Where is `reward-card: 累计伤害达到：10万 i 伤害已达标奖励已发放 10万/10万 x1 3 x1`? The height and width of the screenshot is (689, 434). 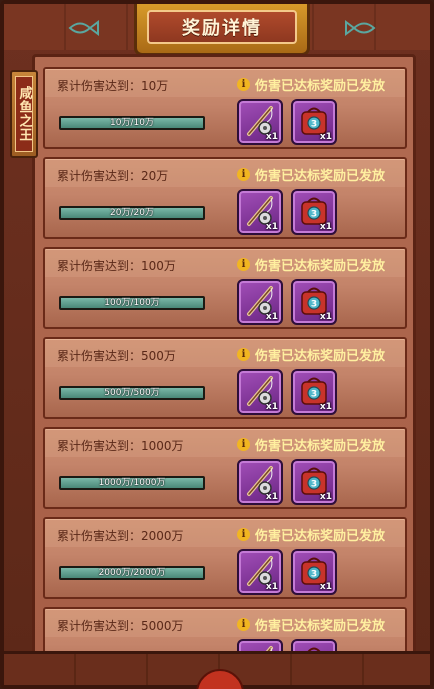
reward-card: 累计伤害达到：10万 i 伤害已达标奖励已发放 10万/10万 x1 3 x1 is located at coordinates (225, 108).